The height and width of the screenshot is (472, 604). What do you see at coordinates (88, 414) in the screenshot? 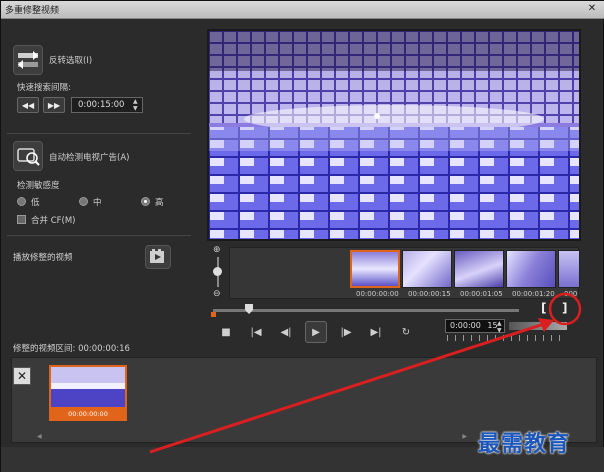
I see `clip-timecode: 00:00:00:00` at bounding box center [88, 414].